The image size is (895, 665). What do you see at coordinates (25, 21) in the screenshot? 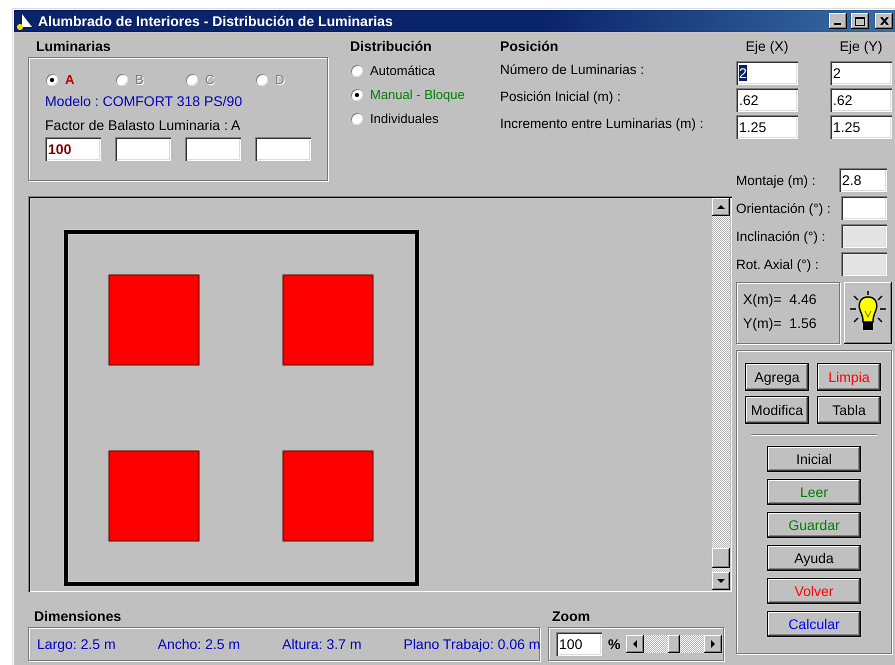
I see `app-icon` at bounding box center [25, 21].